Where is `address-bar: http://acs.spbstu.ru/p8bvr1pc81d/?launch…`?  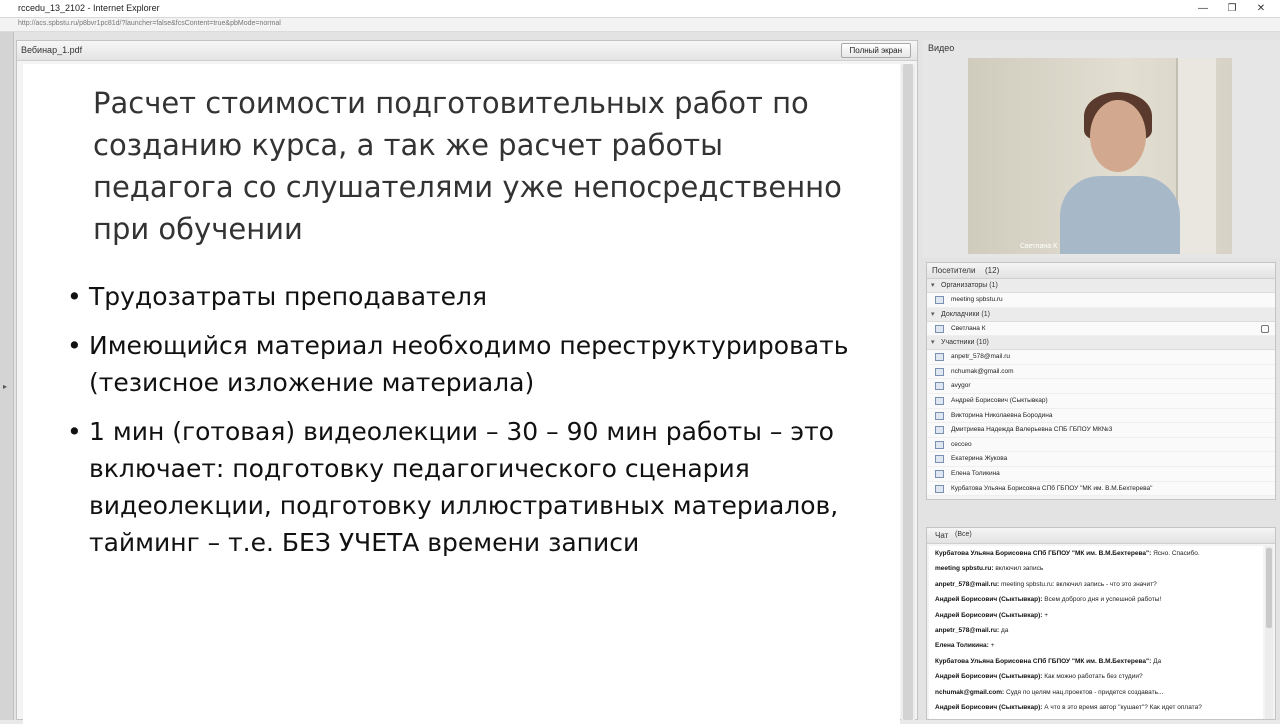
address-bar: http://acs.spbstu.ru/p8bvr1pc81d/?launch… is located at coordinates (640, 25).